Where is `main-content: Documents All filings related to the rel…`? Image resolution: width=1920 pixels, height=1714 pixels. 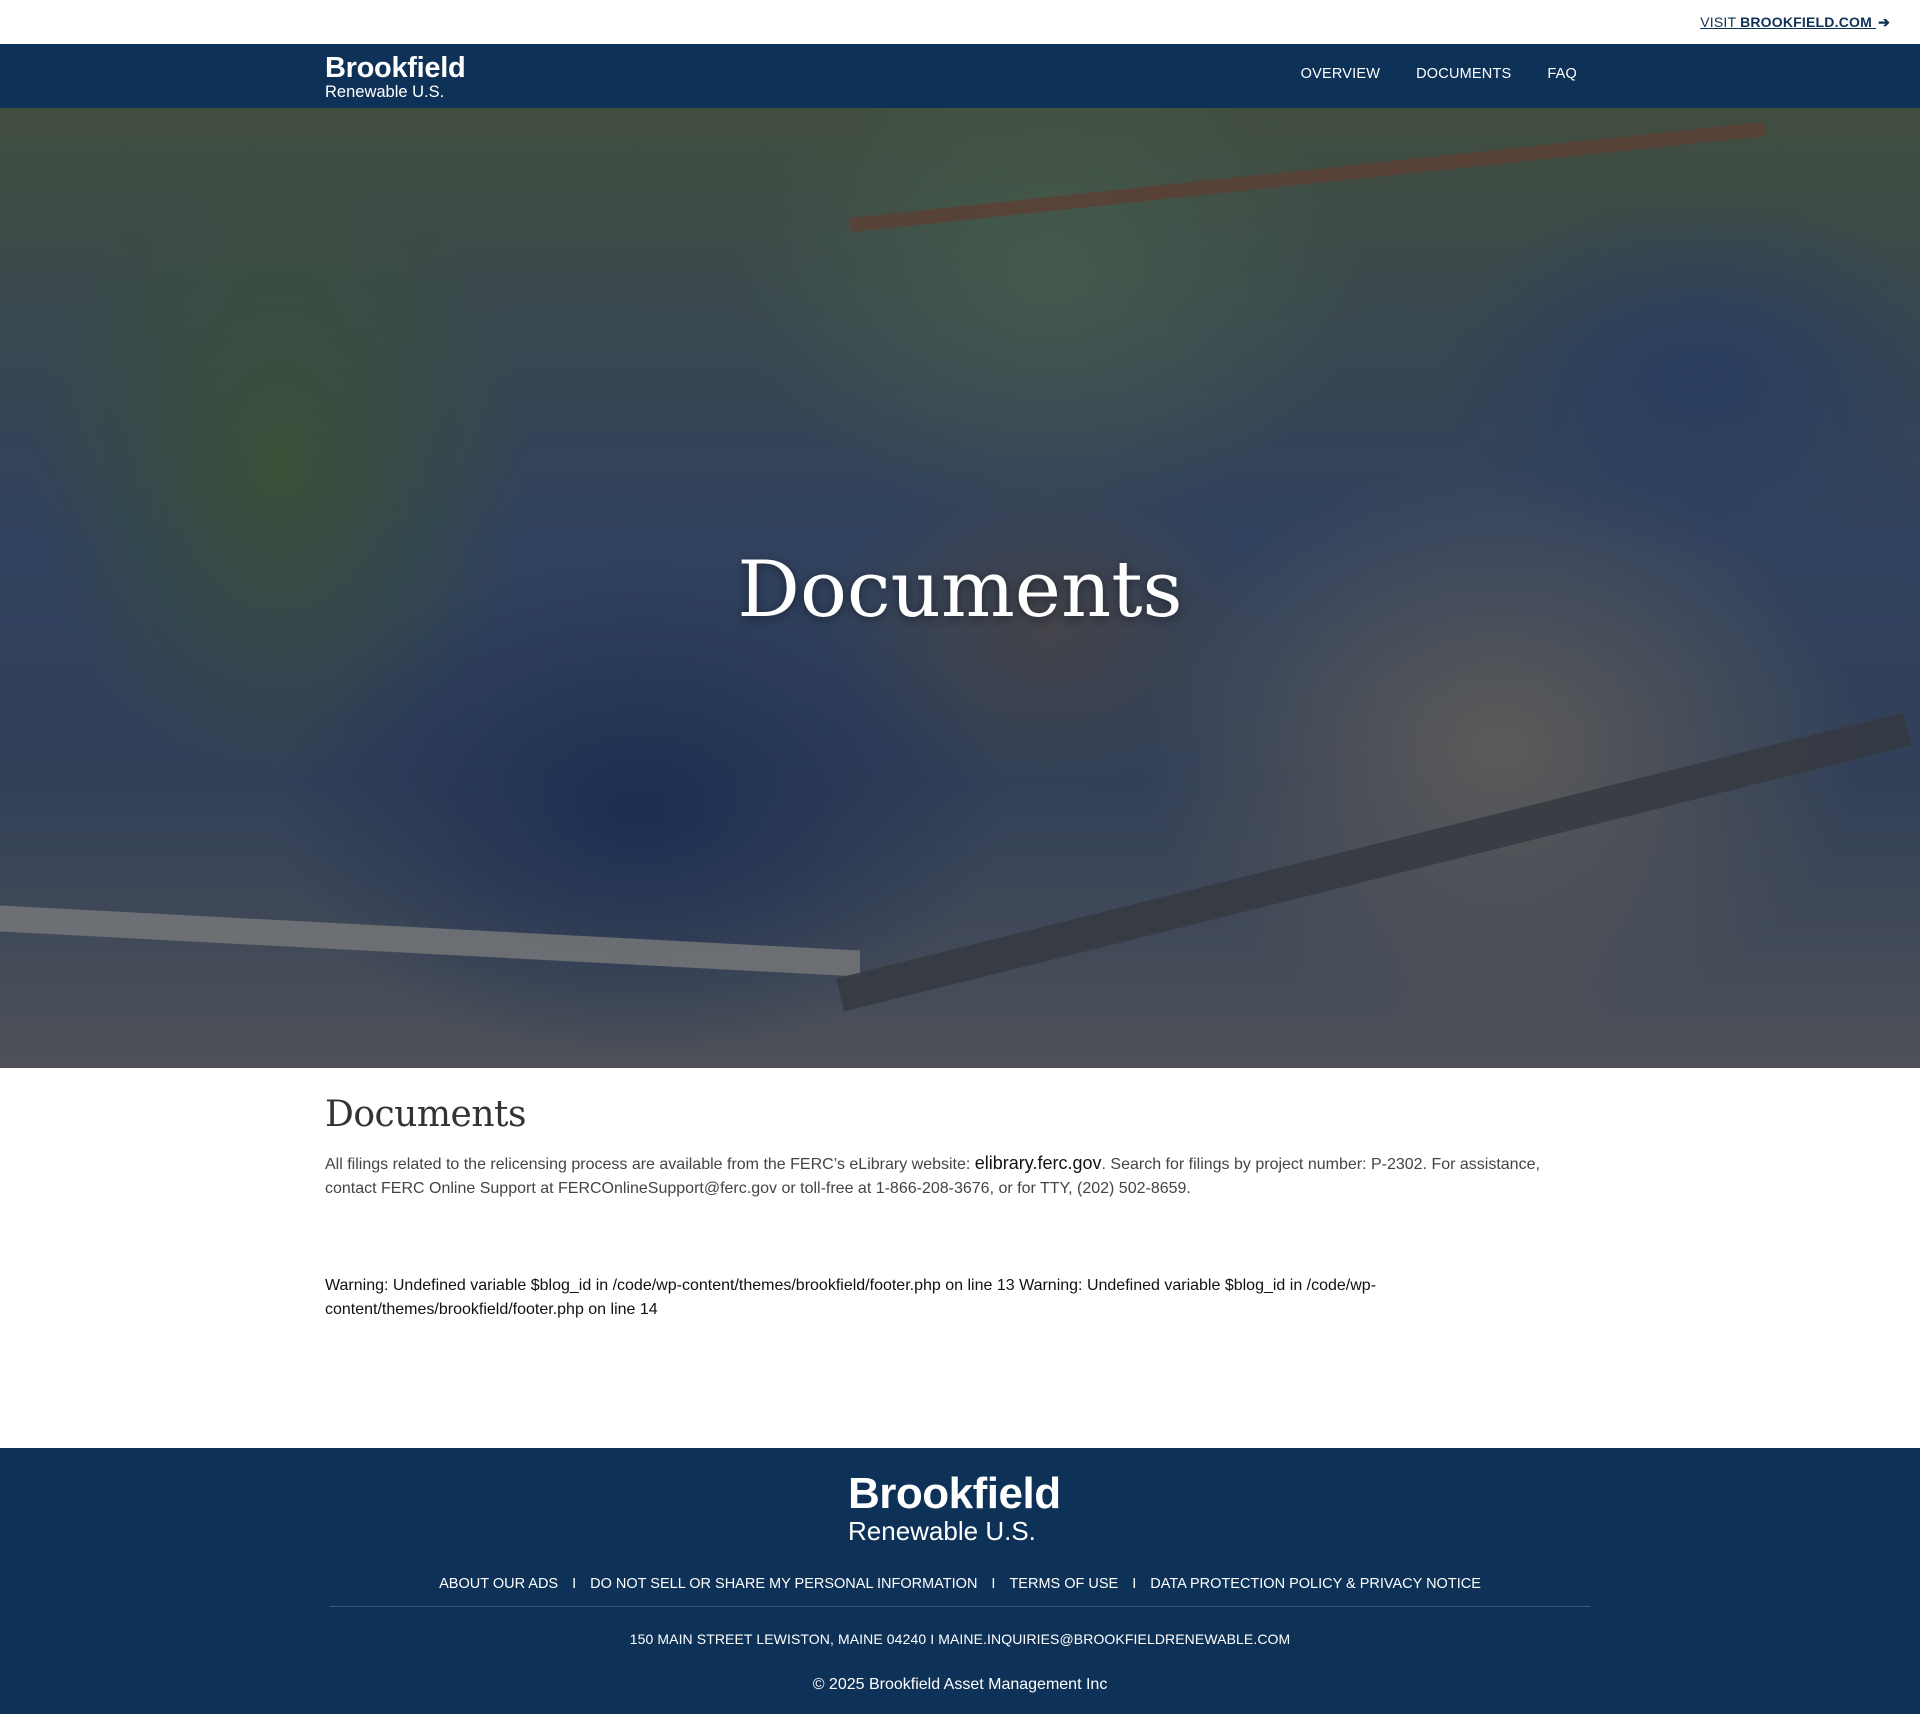
main-content: Documents All filings related to the rel… is located at coordinates (960, 1147).